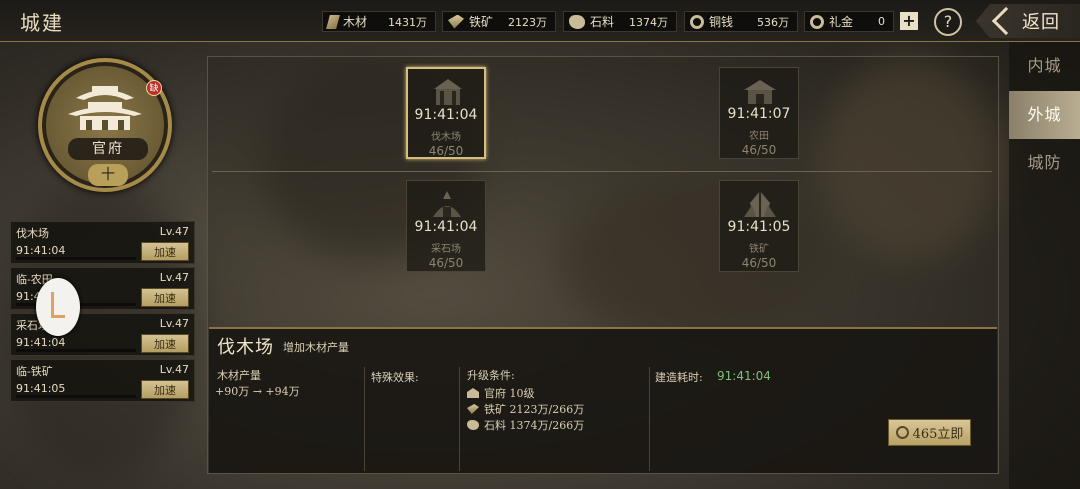 Image resolution: width=1080 pixels, height=489 pixels. I want to click on requirement-text: 官府 10级, so click(509, 393).